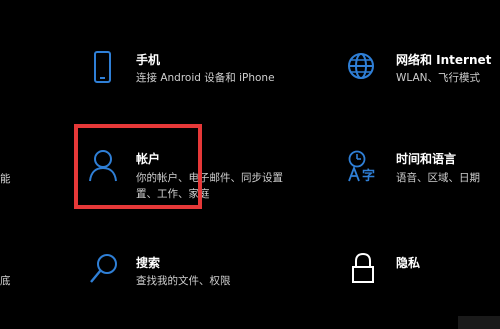  What do you see at coordinates (408, 263) in the screenshot?
I see `tile-title: 隐私` at bounding box center [408, 263].